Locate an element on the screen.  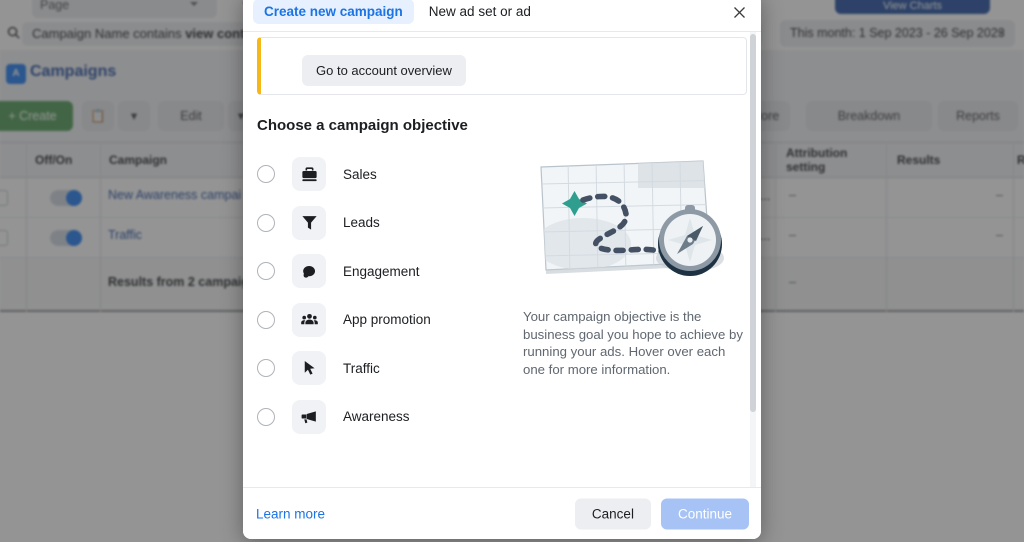
objective-option-awareness: Awareness is located at coordinates (382, 417).